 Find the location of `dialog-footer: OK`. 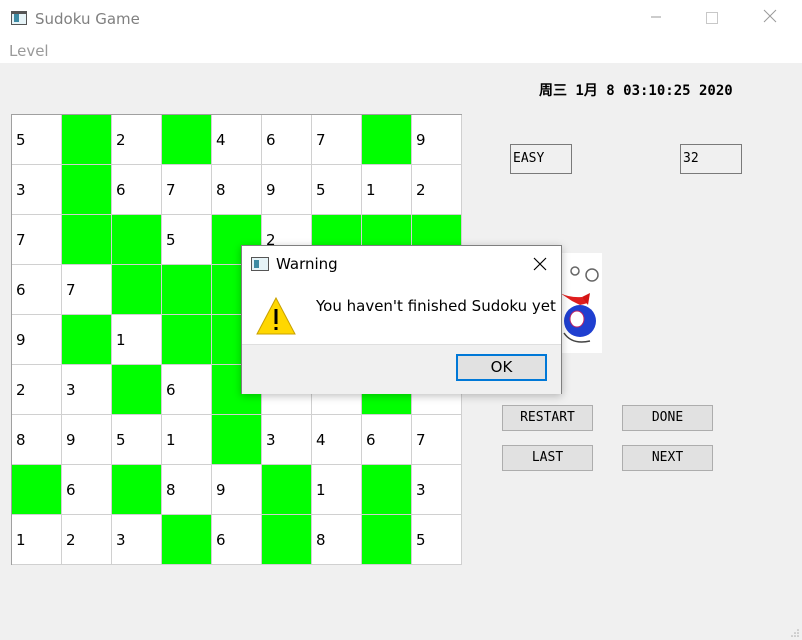

dialog-footer: OK is located at coordinates (401, 369).